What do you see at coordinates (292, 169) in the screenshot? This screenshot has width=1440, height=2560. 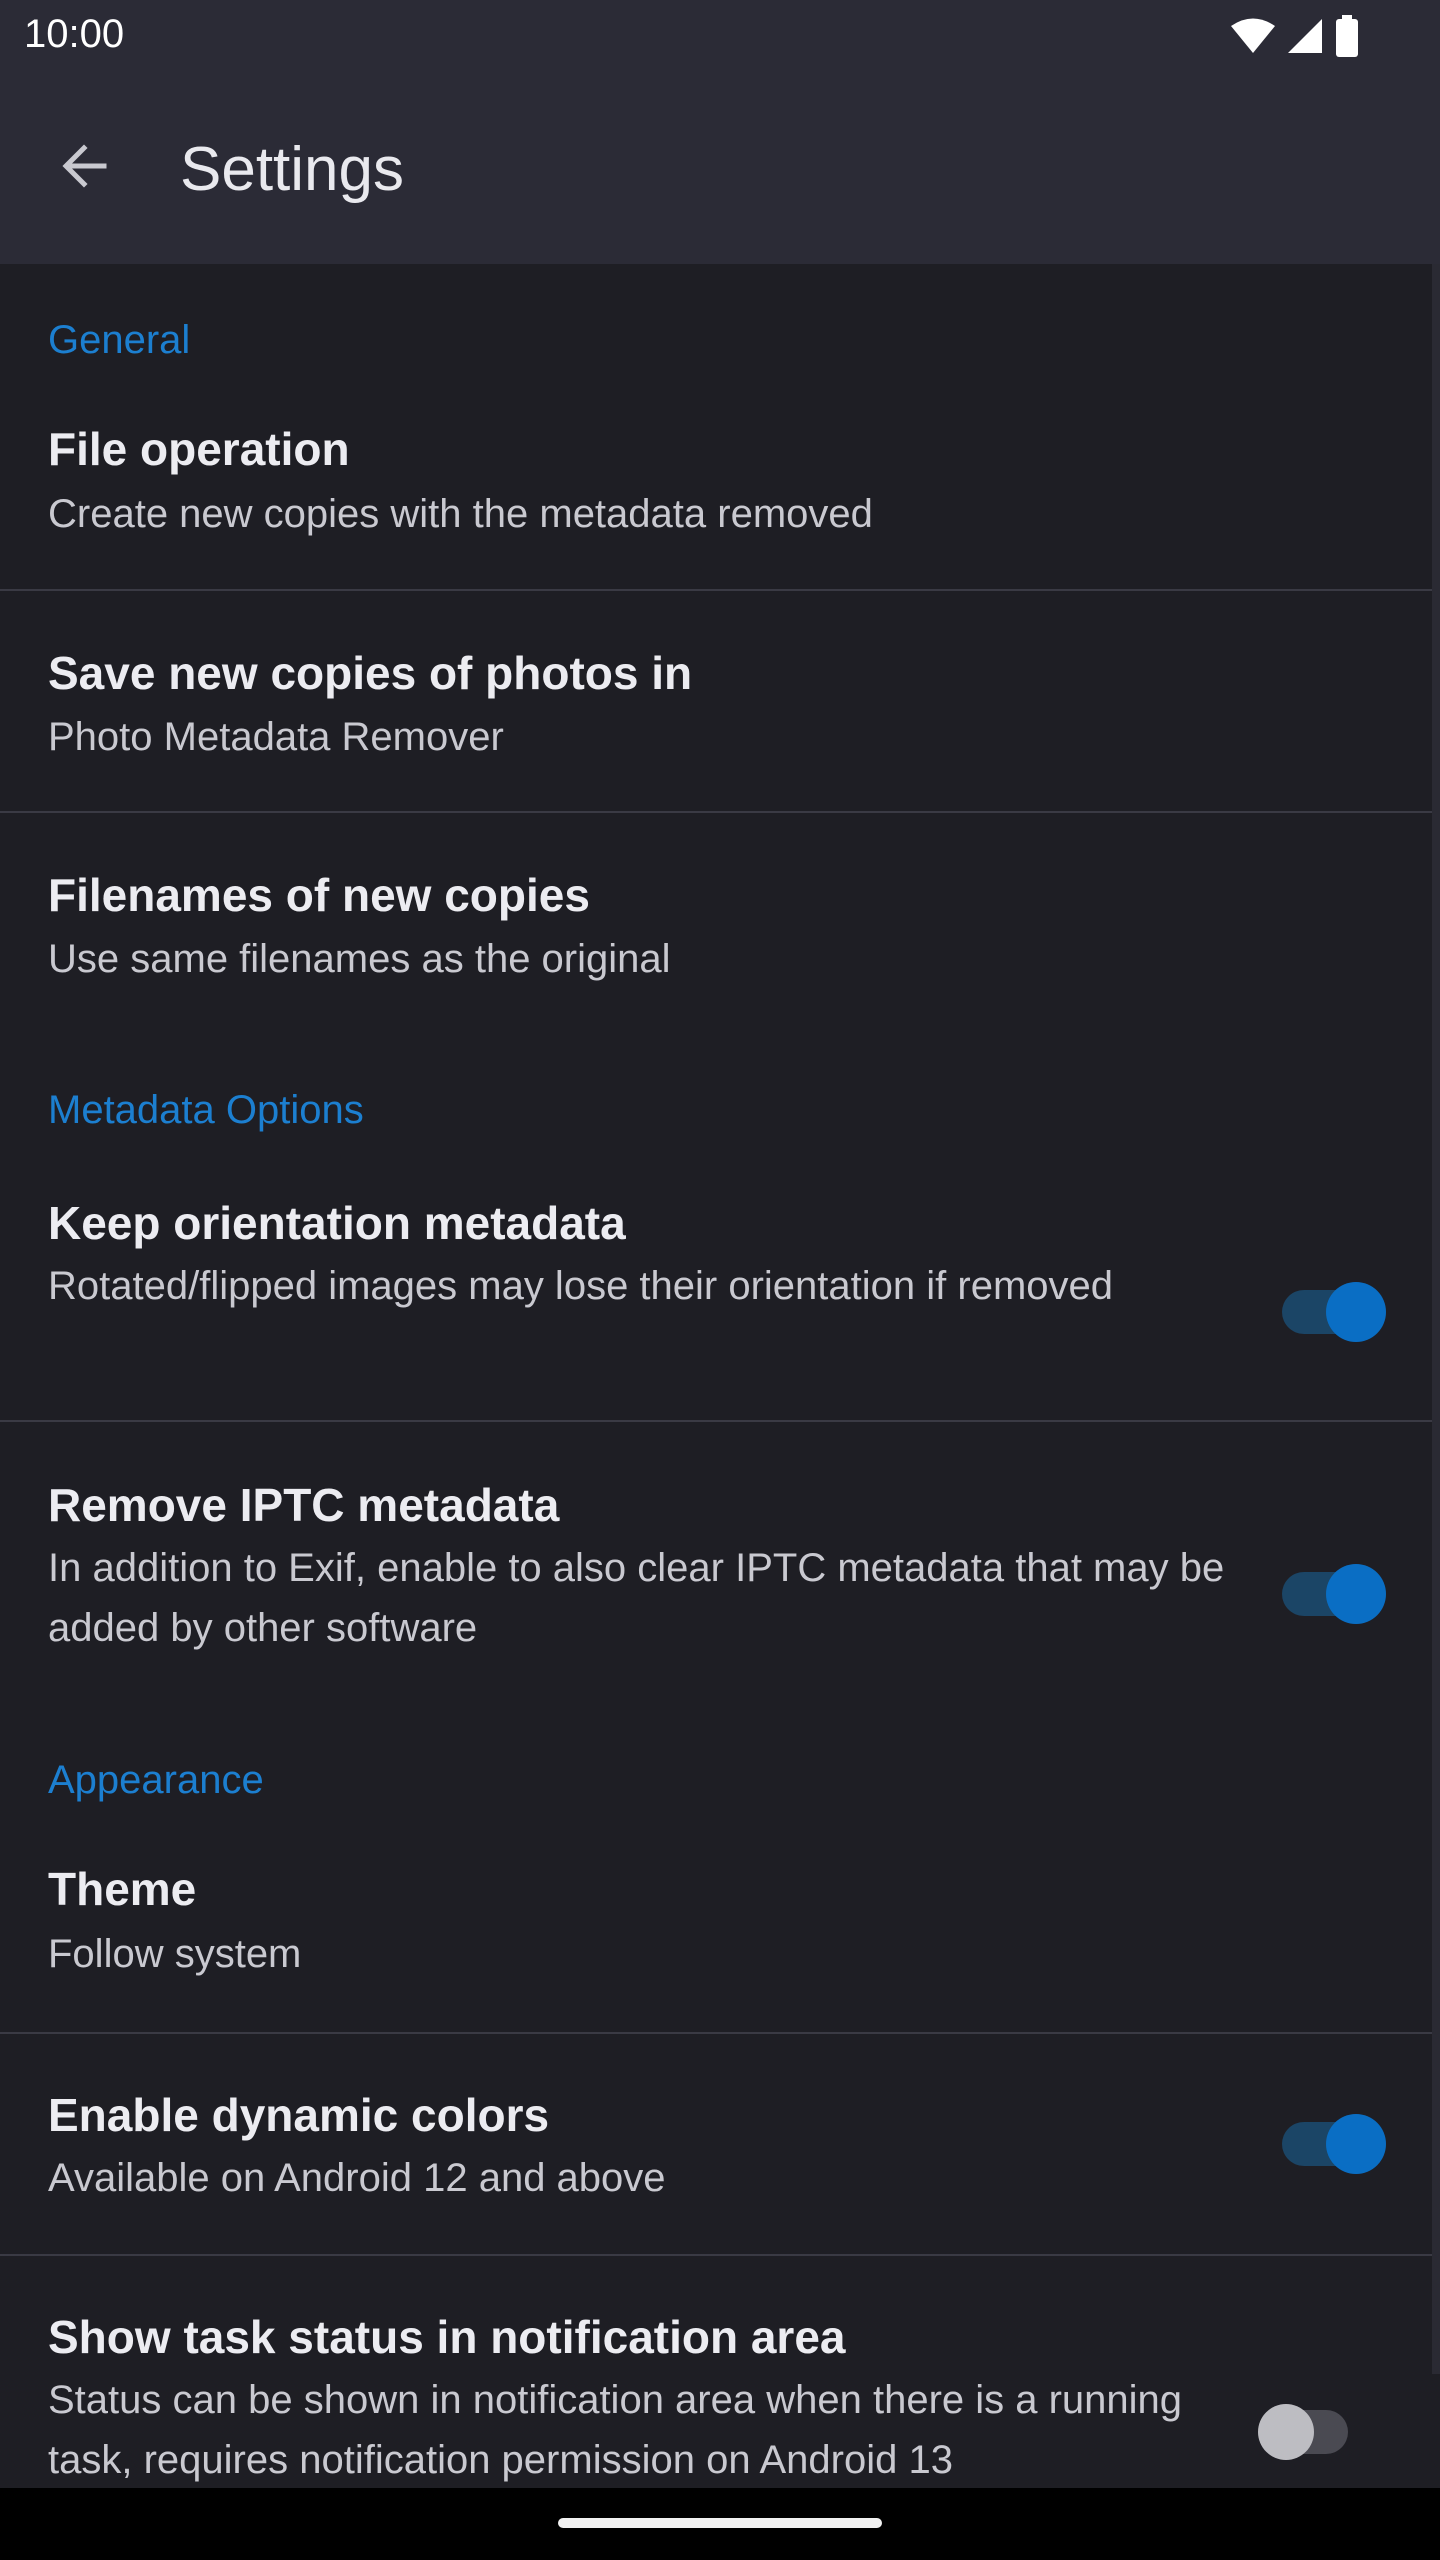 I see `page-title: Settings` at bounding box center [292, 169].